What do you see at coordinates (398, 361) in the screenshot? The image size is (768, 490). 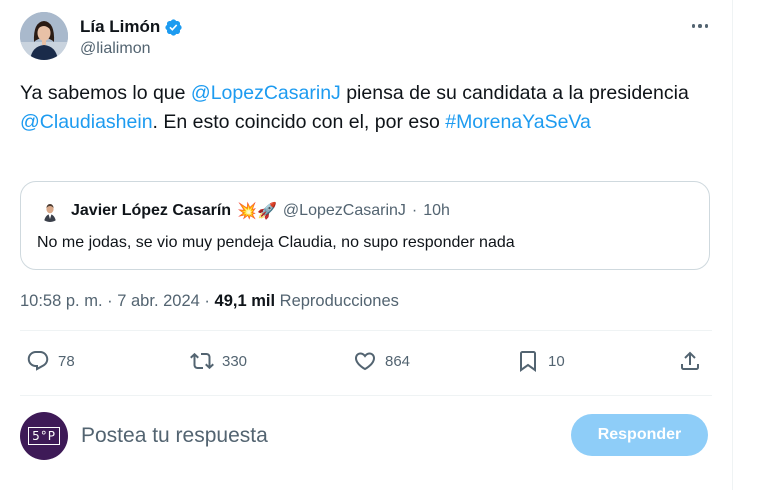 I see `like-count: 864` at bounding box center [398, 361].